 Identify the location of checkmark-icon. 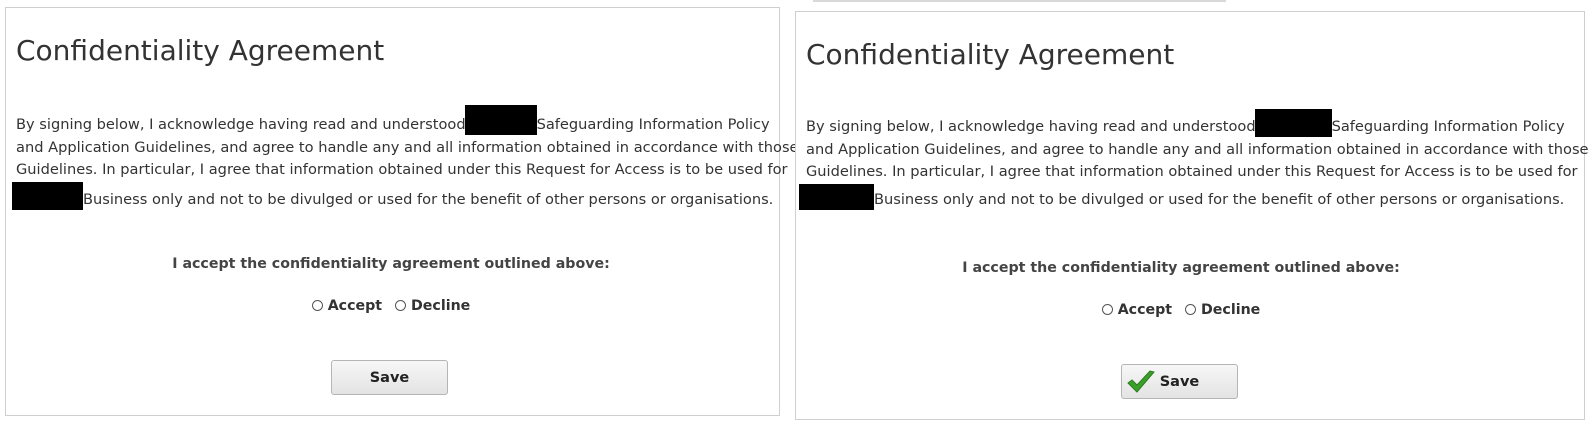
(1141, 381).